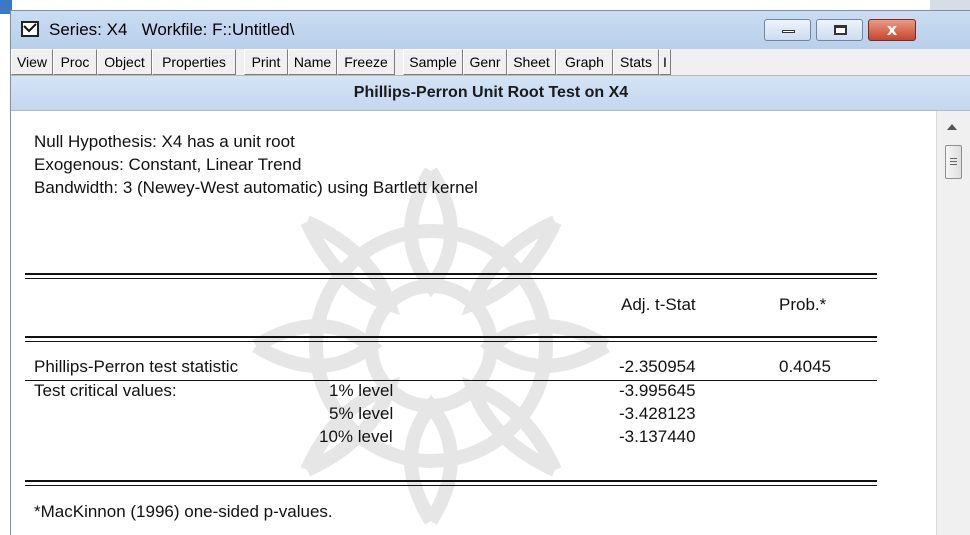 This screenshot has width=970, height=535. I want to click on sample-button: Sample, so click(433, 62).